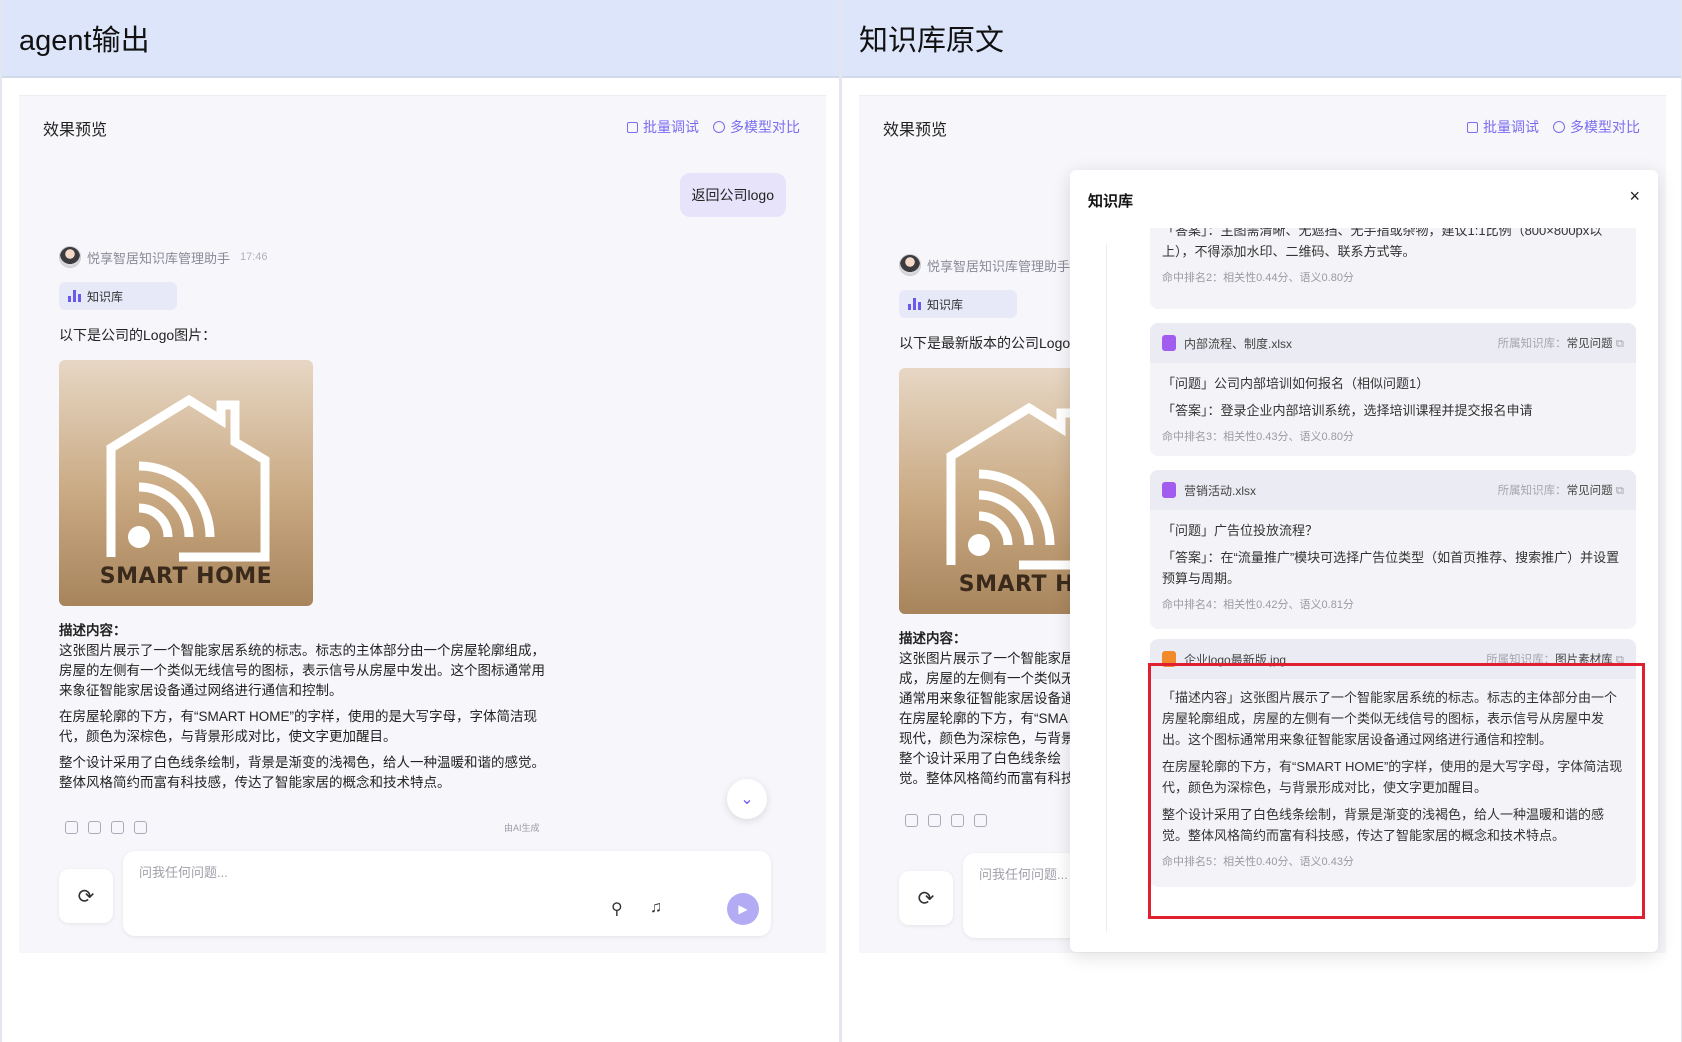 Image resolution: width=1682 pixels, height=1042 pixels. Describe the element at coordinates (420, 39) in the screenshot. I see `column-title: agent输出` at that location.